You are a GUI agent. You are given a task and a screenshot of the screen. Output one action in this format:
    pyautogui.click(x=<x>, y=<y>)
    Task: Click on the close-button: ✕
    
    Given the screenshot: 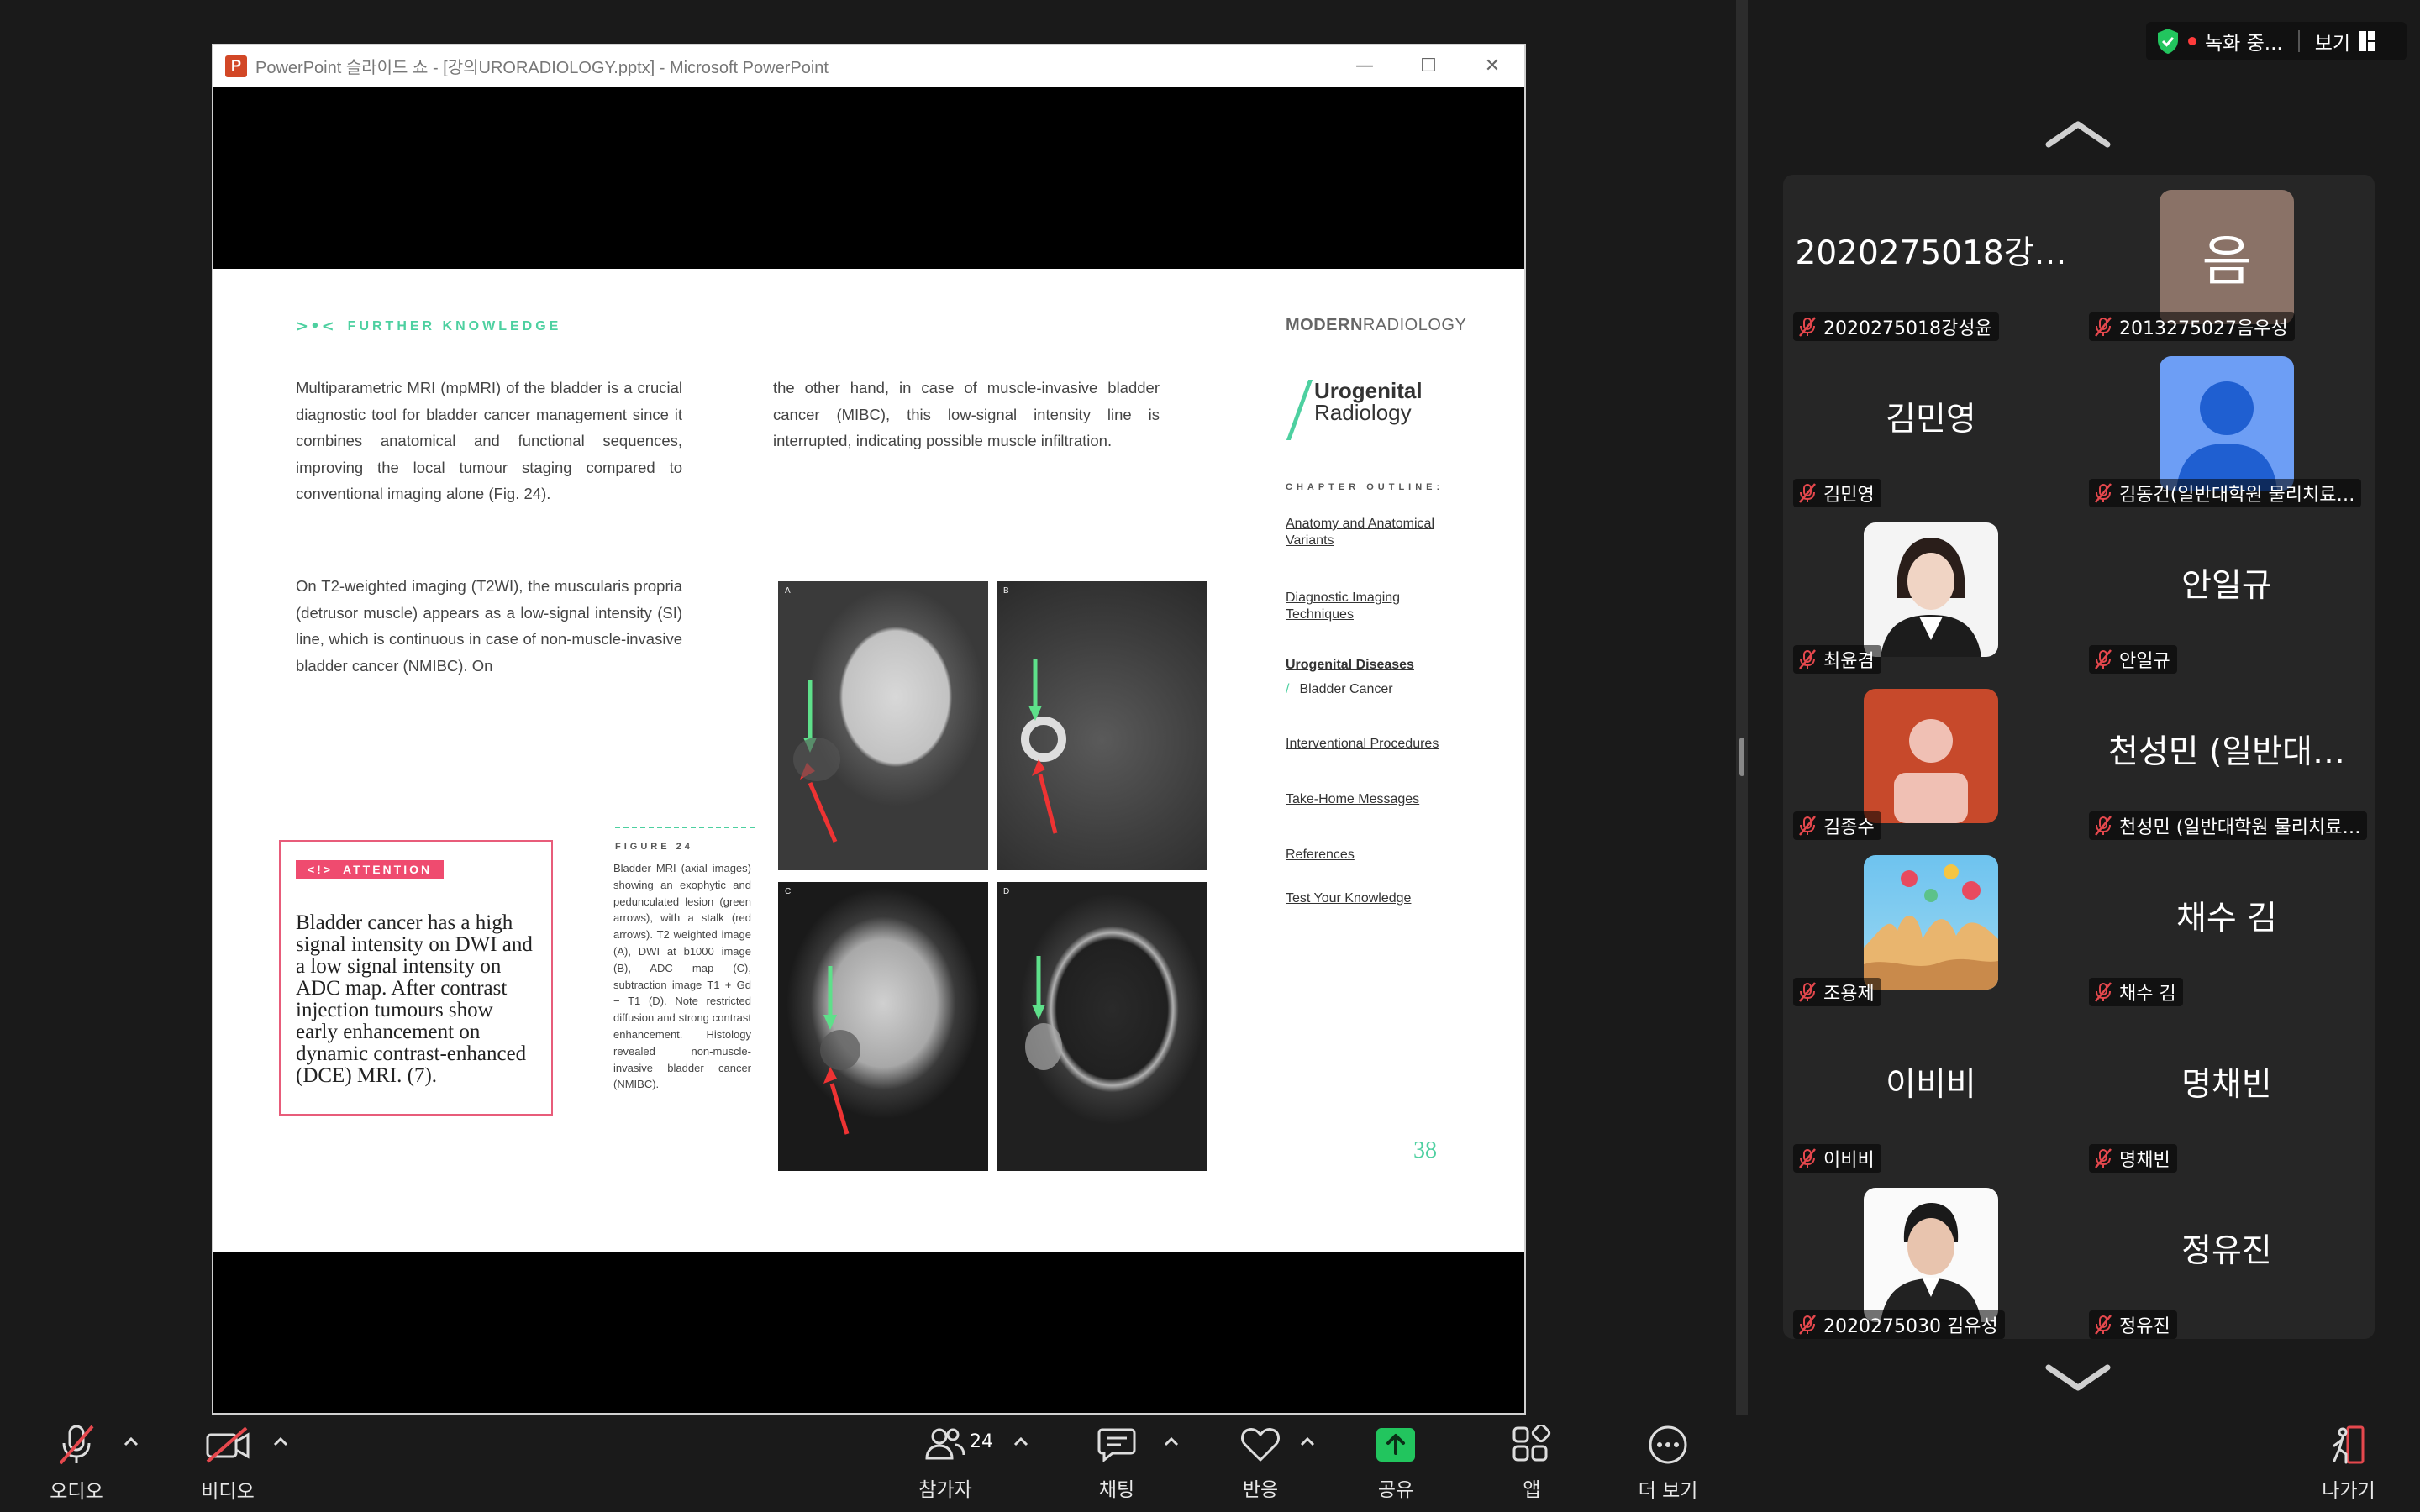 What is the action you would take?
    pyautogui.click(x=1492, y=66)
    